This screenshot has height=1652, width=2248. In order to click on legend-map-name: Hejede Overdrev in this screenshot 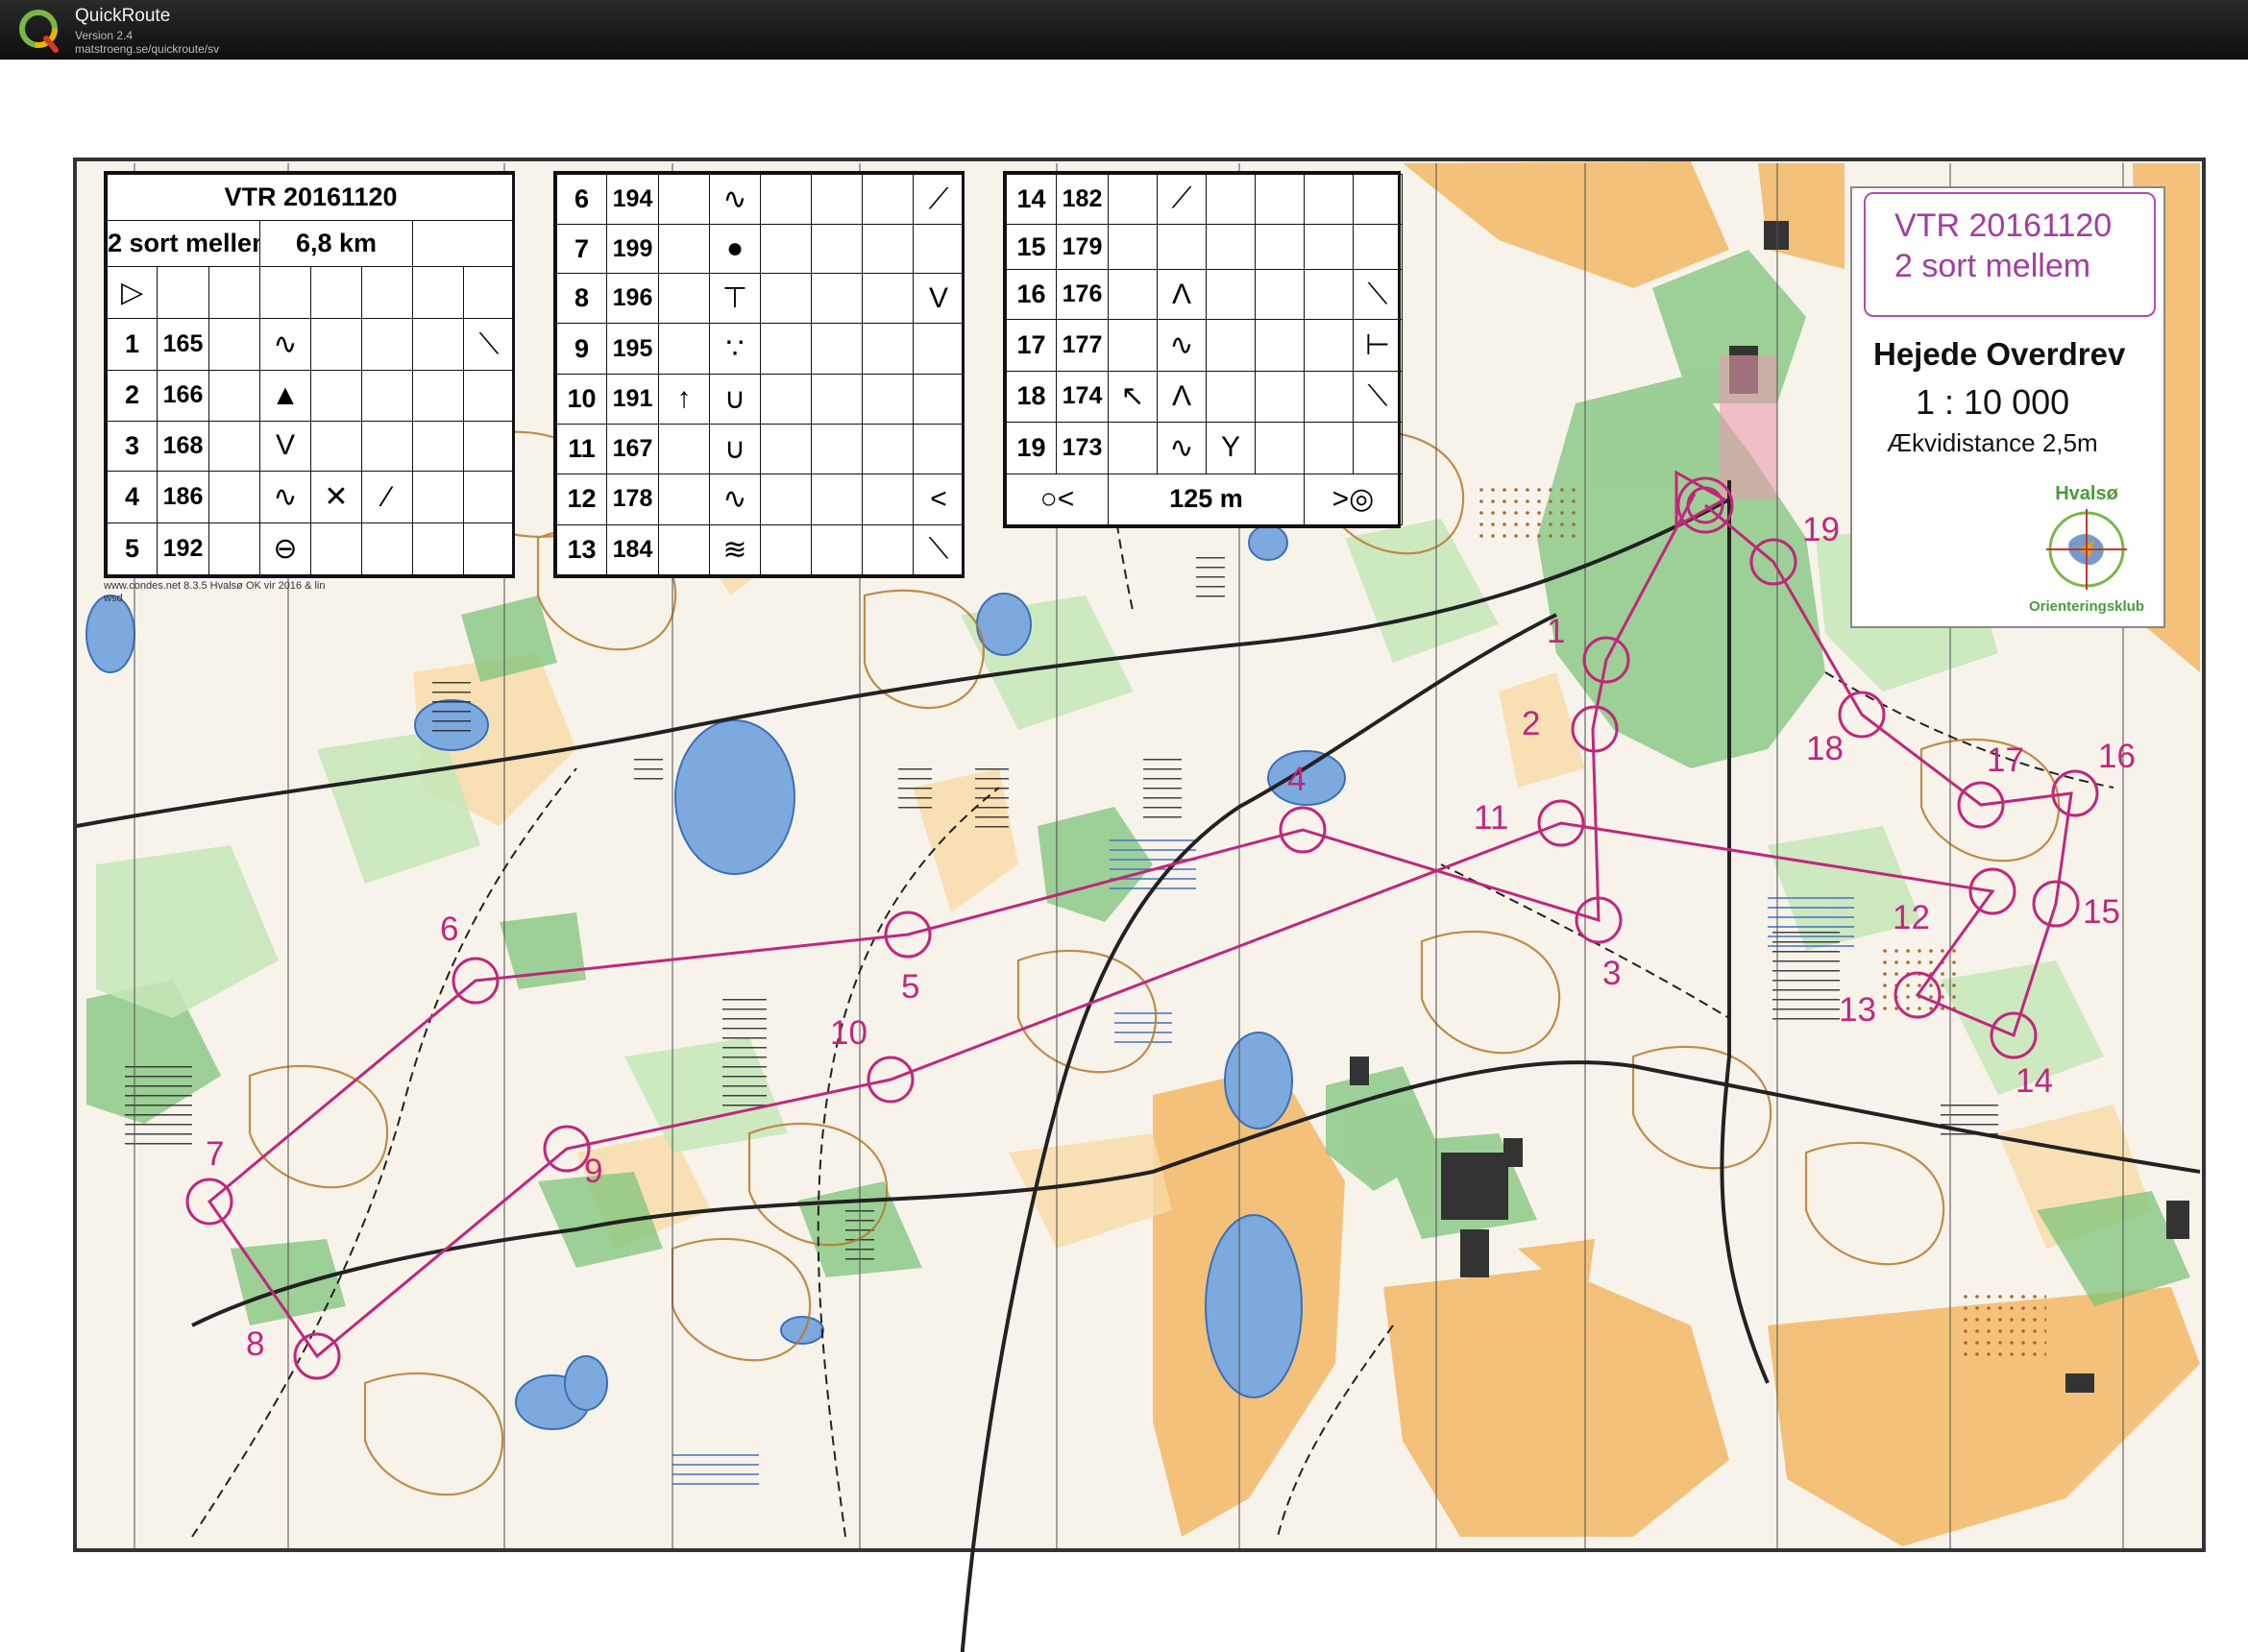, I will do `click(2000, 354)`.